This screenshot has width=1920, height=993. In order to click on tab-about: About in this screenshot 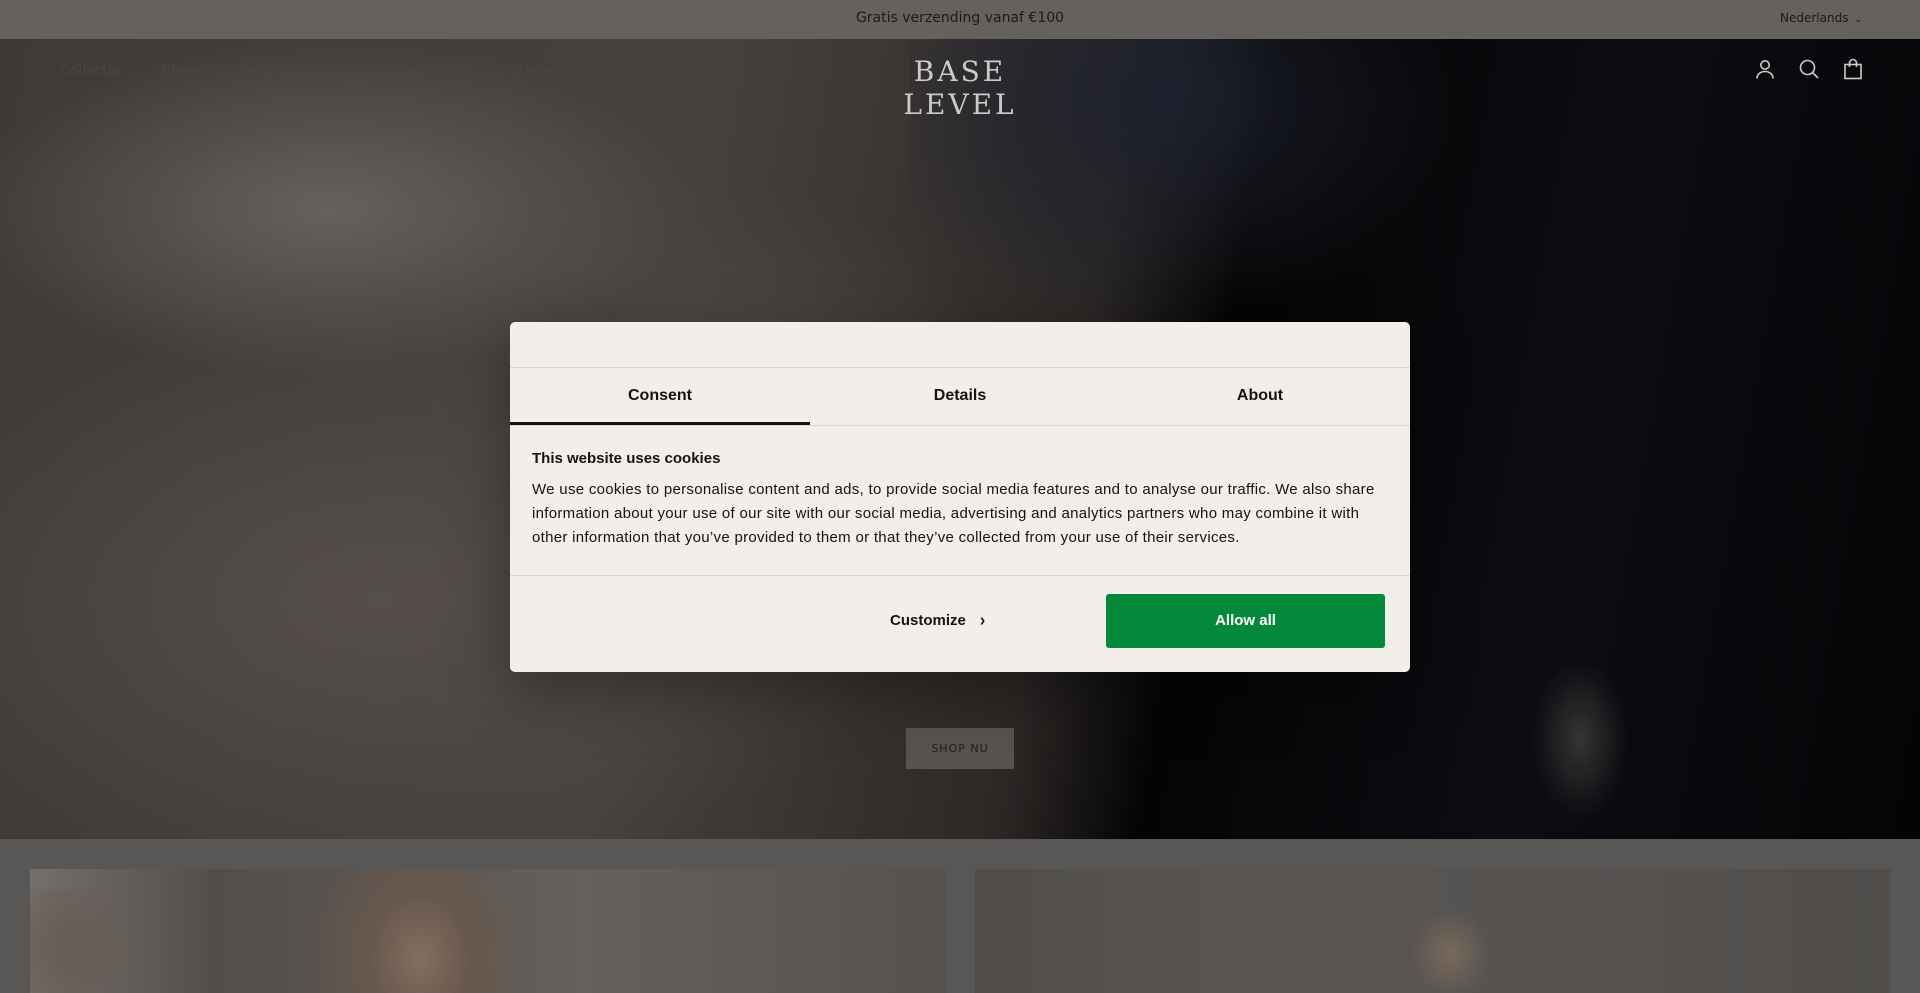, I will do `click(1260, 396)`.